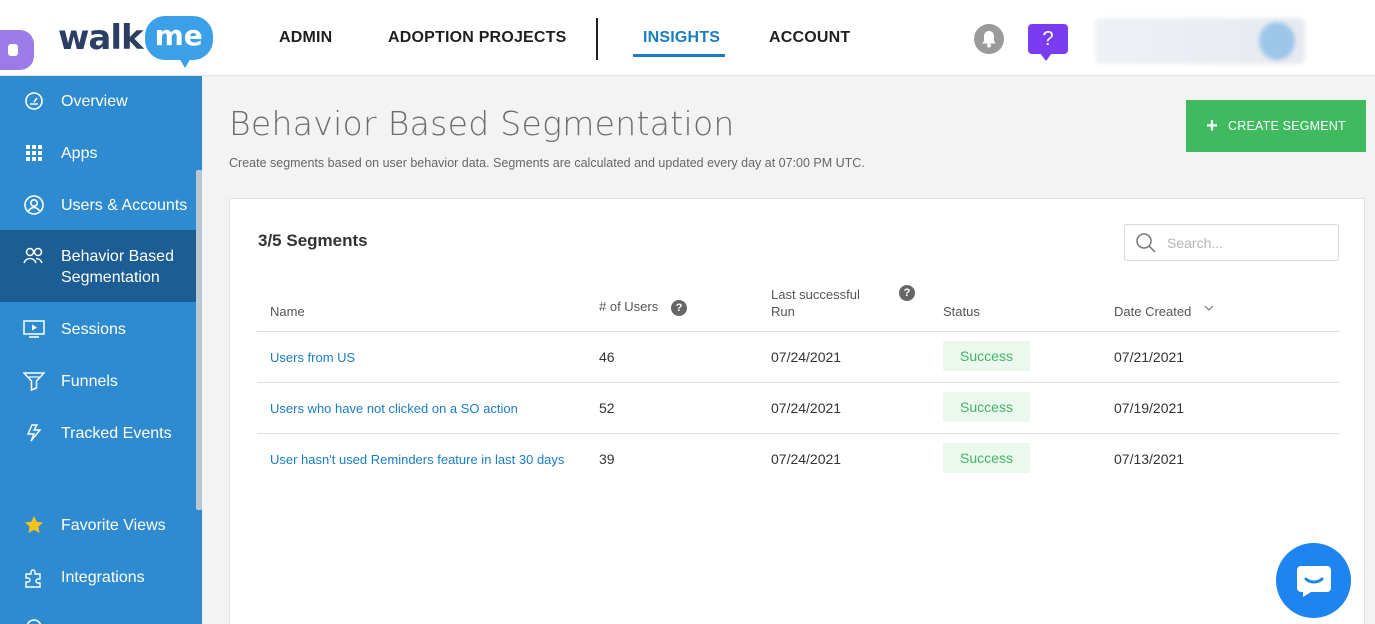 The width and height of the screenshot is (1375, 624). What do you see at coordinates (89, 381) in the screenshot?
I see `sidebar-item-label: Funnels` at bounding box center [89, 381].